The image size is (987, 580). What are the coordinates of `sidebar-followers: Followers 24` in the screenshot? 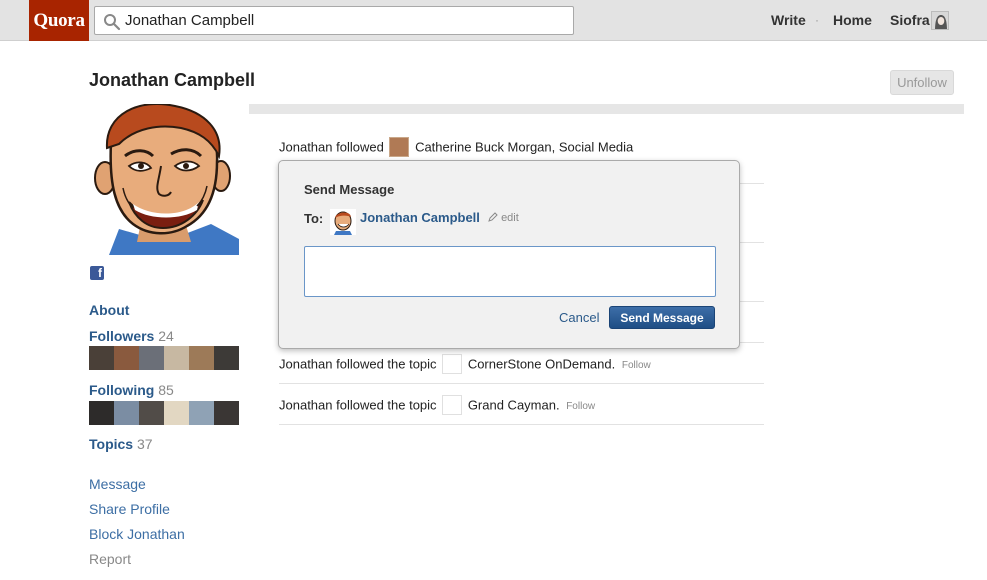 It's located at (131, 336).